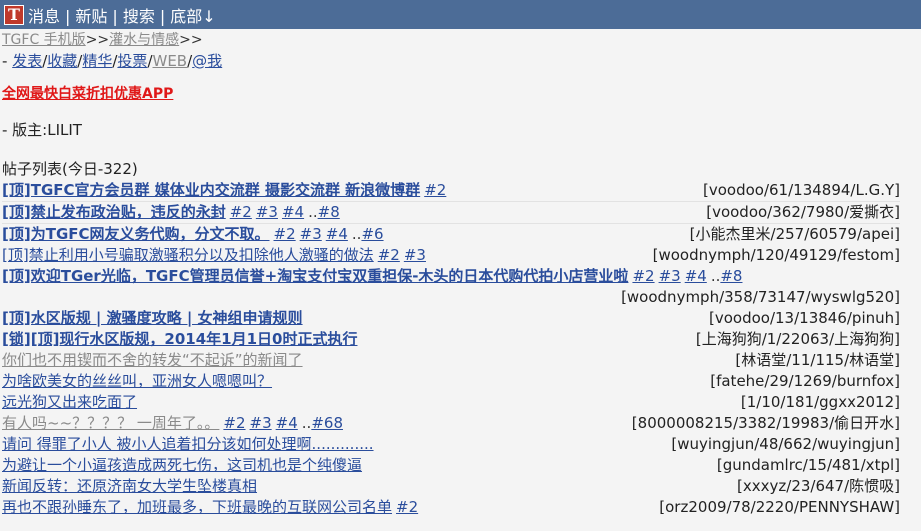 The image size is (921, 531). What do you see at coordinates (207, 61) in the screenshot?
I see `mentions-link: @我` at bounding box center [207, 61].